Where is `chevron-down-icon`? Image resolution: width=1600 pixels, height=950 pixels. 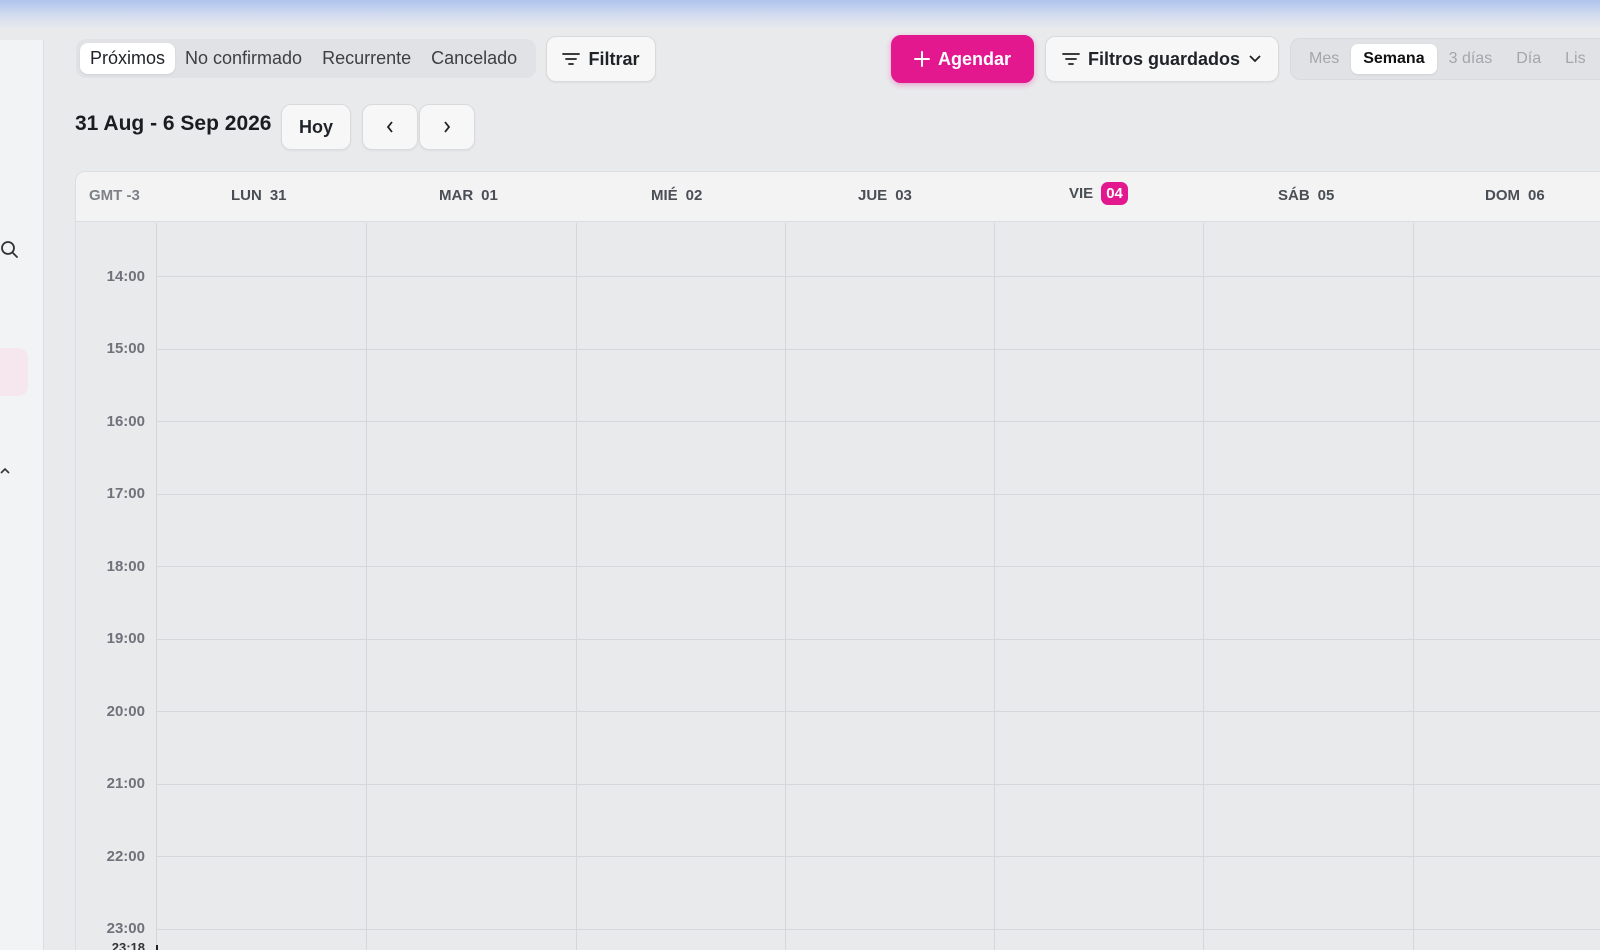 chevron-down-icon is located at coordinates (1255, 59).